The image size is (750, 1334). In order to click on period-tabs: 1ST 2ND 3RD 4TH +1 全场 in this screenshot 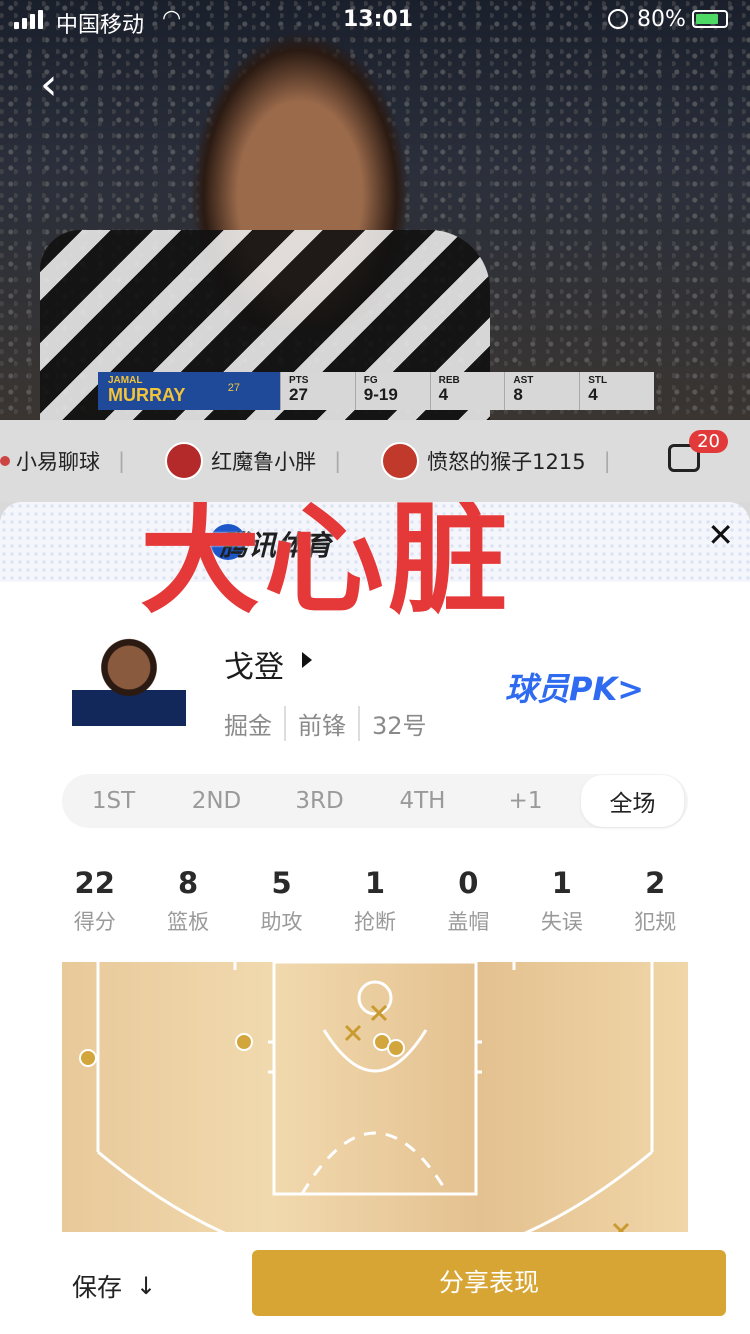, I will do `click(375, 801)`.